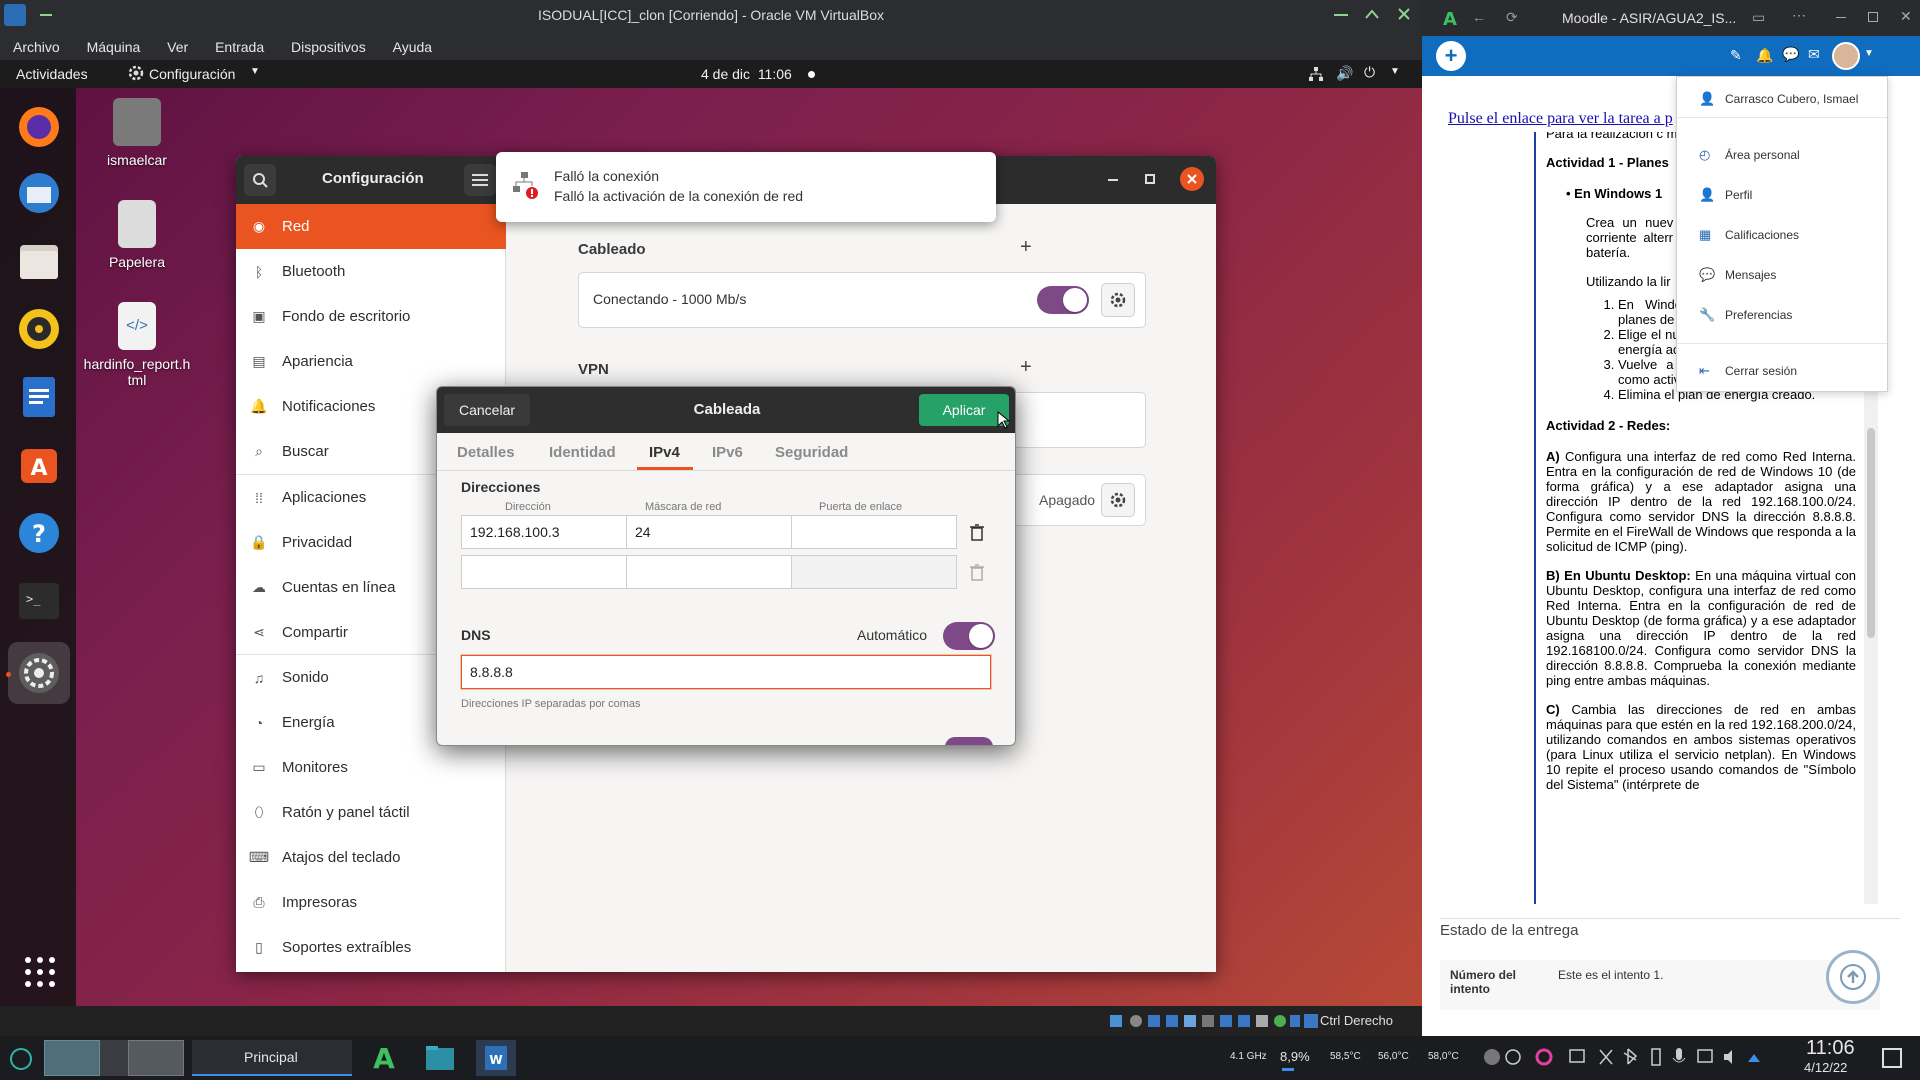  I want to click on help-icon: ?, so click(39, 533).